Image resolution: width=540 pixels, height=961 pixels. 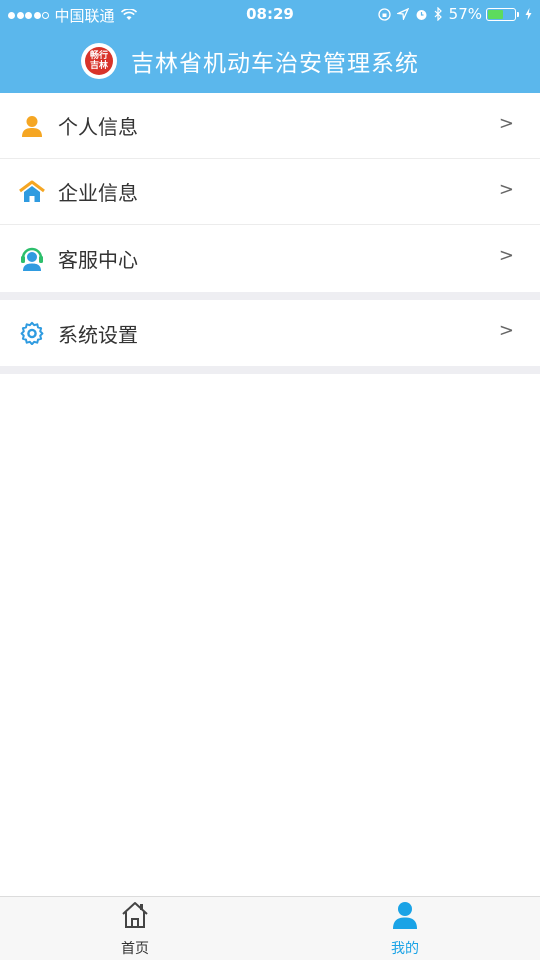 I want to click on tab-mine: 我的, so click(x=405, y=929).